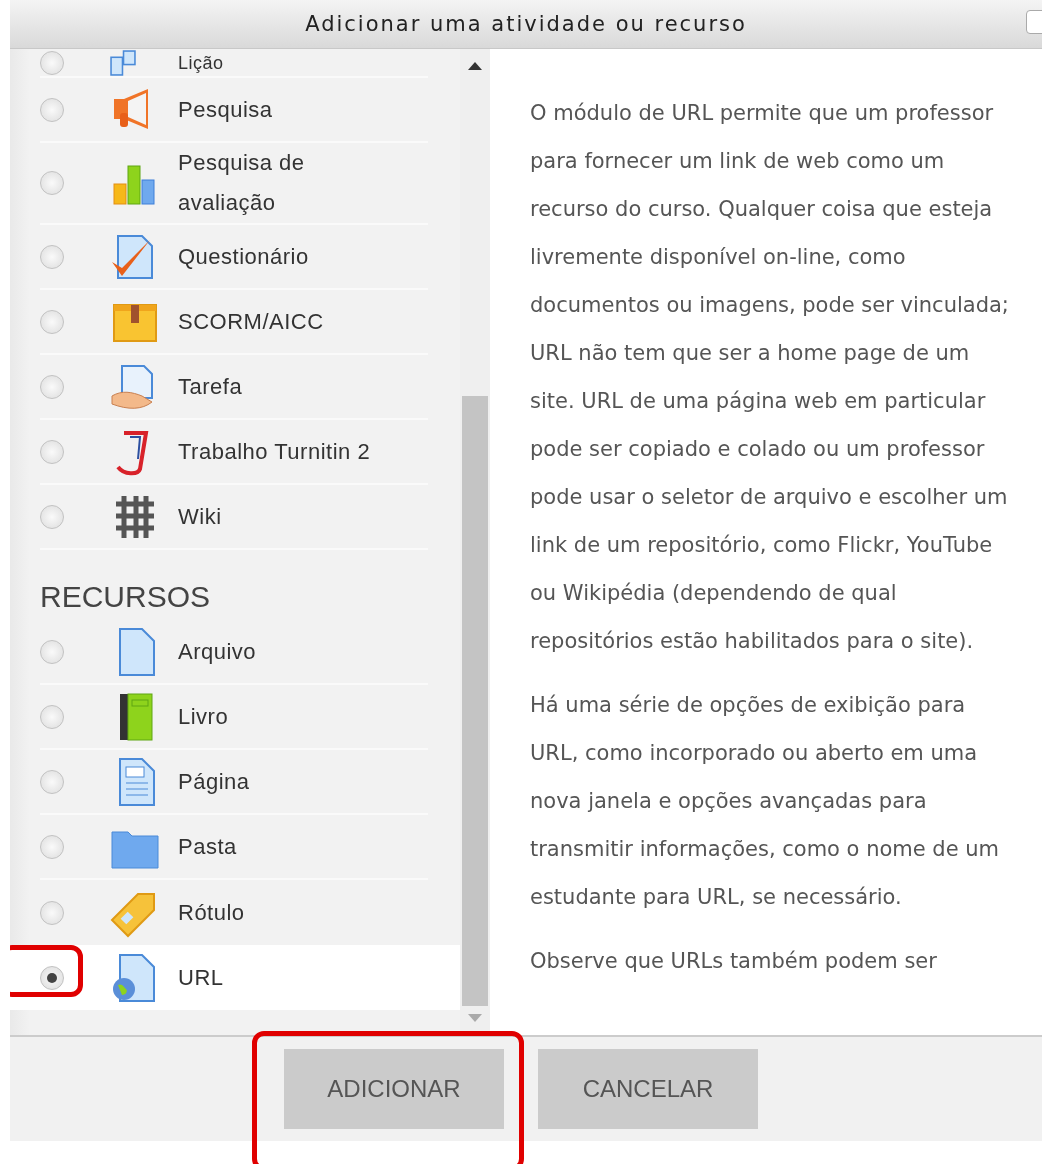 This screenshot has width=1042, height=1164. What do you see at coordinates (526, 24) in the screenshot?
I see `dialog-title: Adicionar uma atividade ou recurso` at bounding box center [526, 24].